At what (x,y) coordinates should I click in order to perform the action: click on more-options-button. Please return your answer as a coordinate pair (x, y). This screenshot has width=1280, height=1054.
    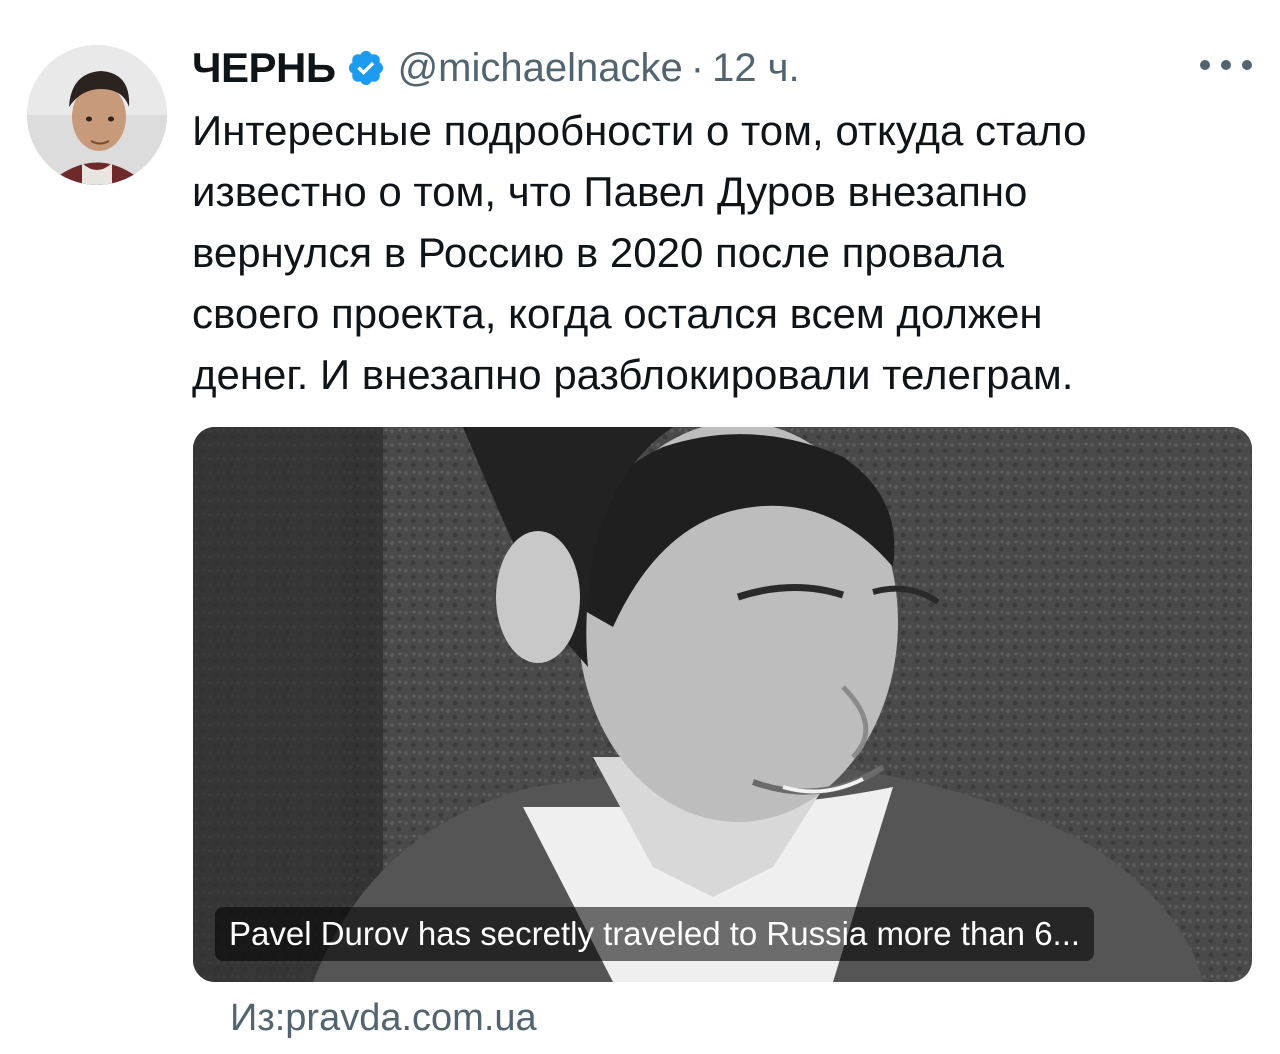
    Looking at the image, I should click on (1226, 65).